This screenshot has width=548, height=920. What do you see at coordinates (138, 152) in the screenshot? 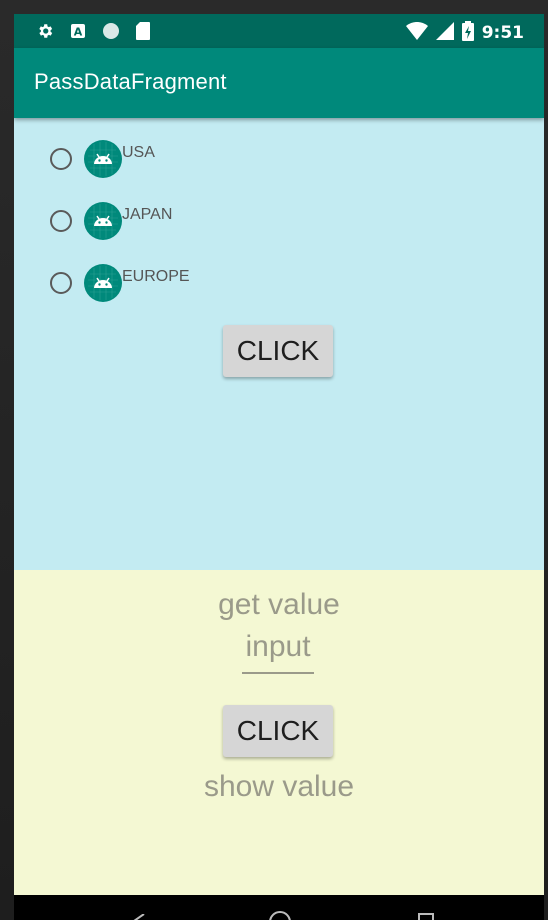
I see `radio-label: USA` at bounding box center [138, 152].